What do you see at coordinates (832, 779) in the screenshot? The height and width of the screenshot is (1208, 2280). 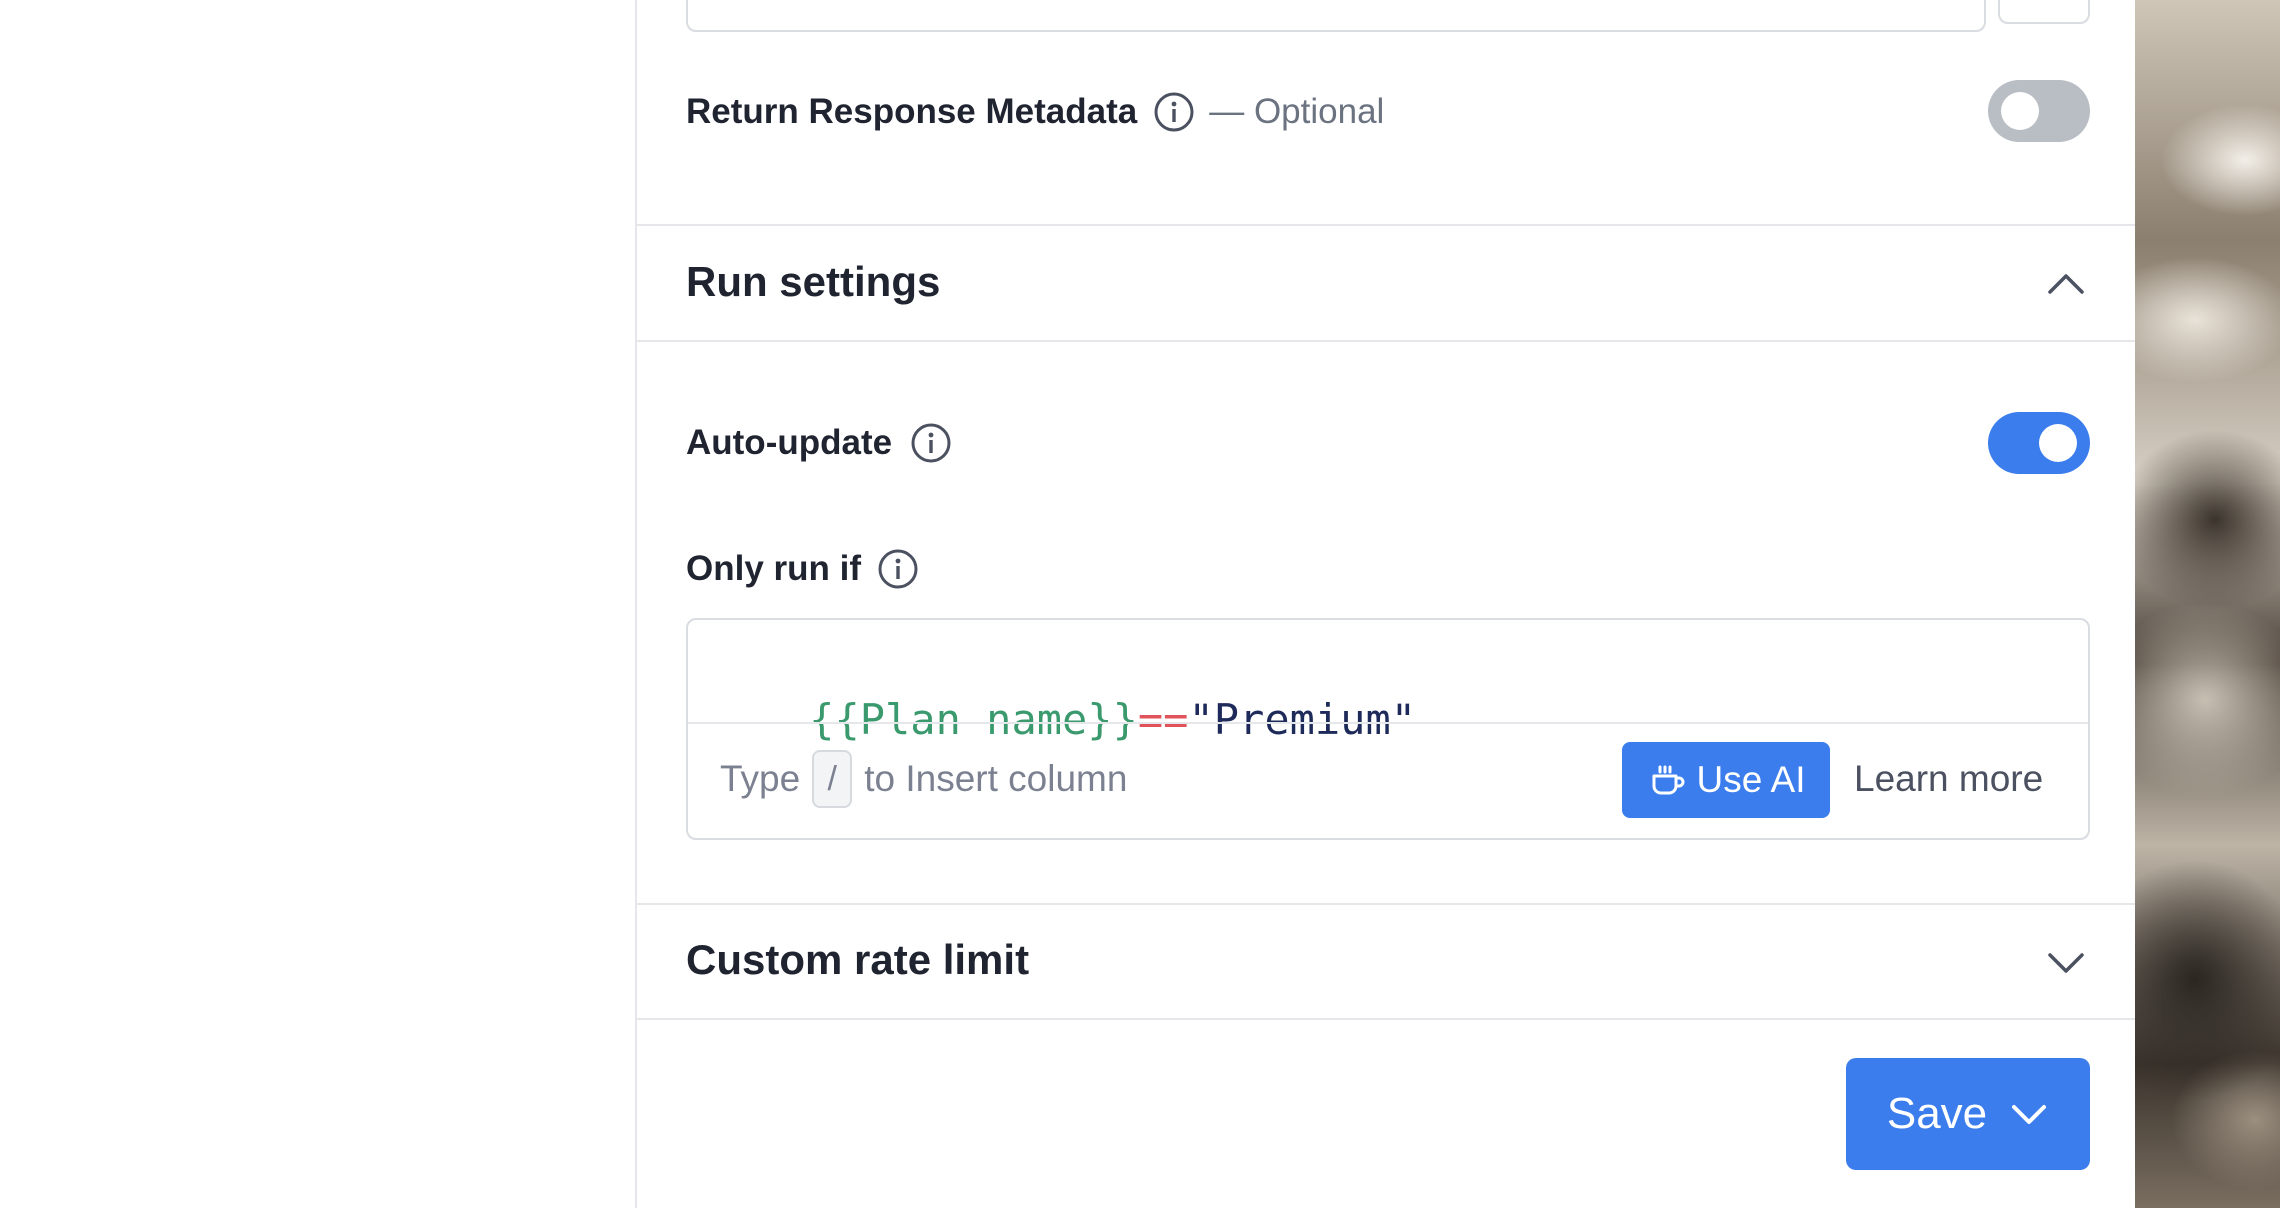 I see `slash-key: /` at bounding box center [832, 779].